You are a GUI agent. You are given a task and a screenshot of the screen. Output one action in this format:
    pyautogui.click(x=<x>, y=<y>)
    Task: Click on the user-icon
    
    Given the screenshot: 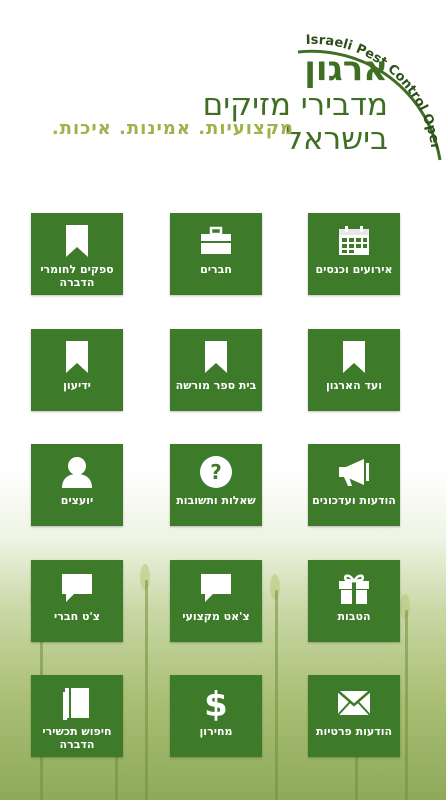 What is the action you would take?
    pyautogui.click(x=77, y=472)
    